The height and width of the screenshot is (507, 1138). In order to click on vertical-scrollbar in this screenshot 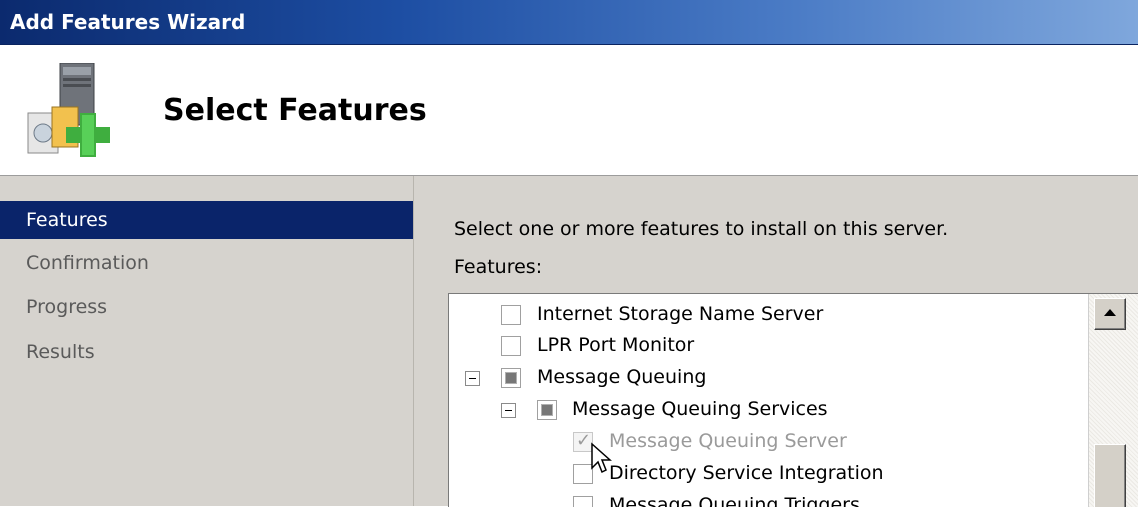, I will do `click(1113, 400)`.